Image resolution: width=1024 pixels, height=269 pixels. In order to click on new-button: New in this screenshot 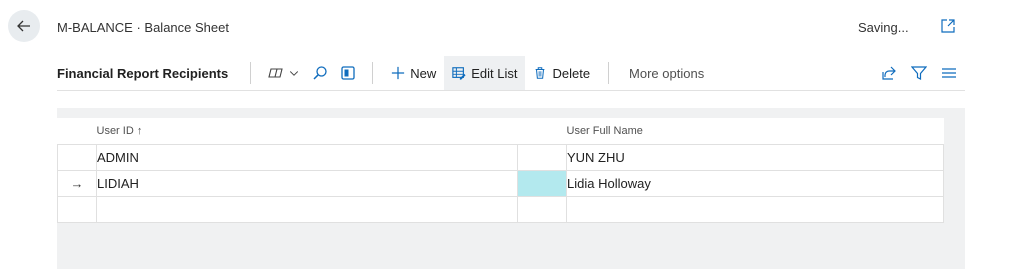, I will do `click(413, 73)`.